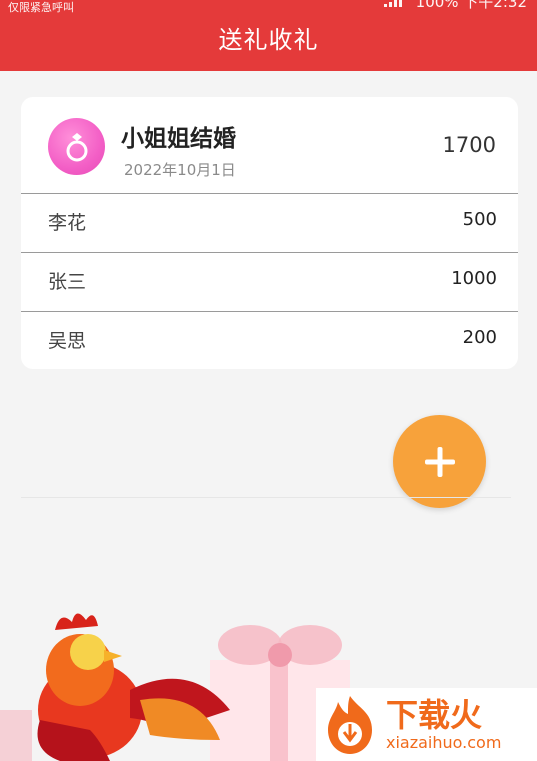 The image size is (537, 761). What do you see at coordinates (471, 5) in the screenshot?
I see `status-bar-time: 100% 下午2:32` at bounding box center [471, 5].